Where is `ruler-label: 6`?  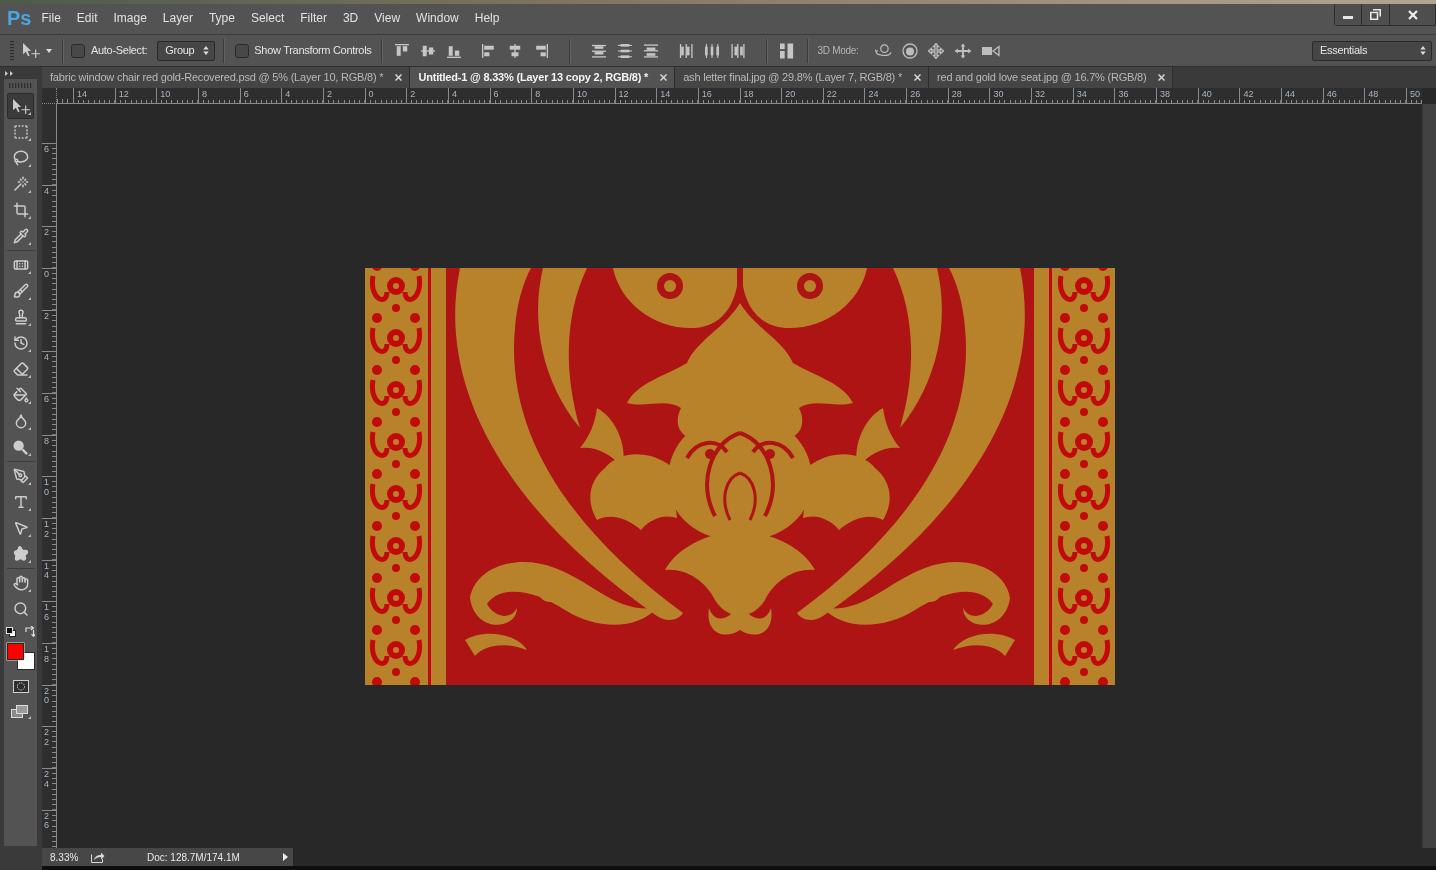 ruler-label: 6 is located at coordinates (46, 399).